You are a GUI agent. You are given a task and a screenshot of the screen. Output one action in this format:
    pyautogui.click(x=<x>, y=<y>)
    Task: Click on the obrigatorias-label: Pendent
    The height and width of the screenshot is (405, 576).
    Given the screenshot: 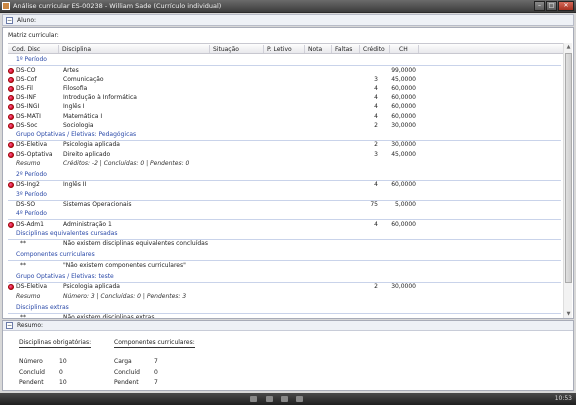 What is the action you would take?
    pyautogui.click(x=31, y=382)
    